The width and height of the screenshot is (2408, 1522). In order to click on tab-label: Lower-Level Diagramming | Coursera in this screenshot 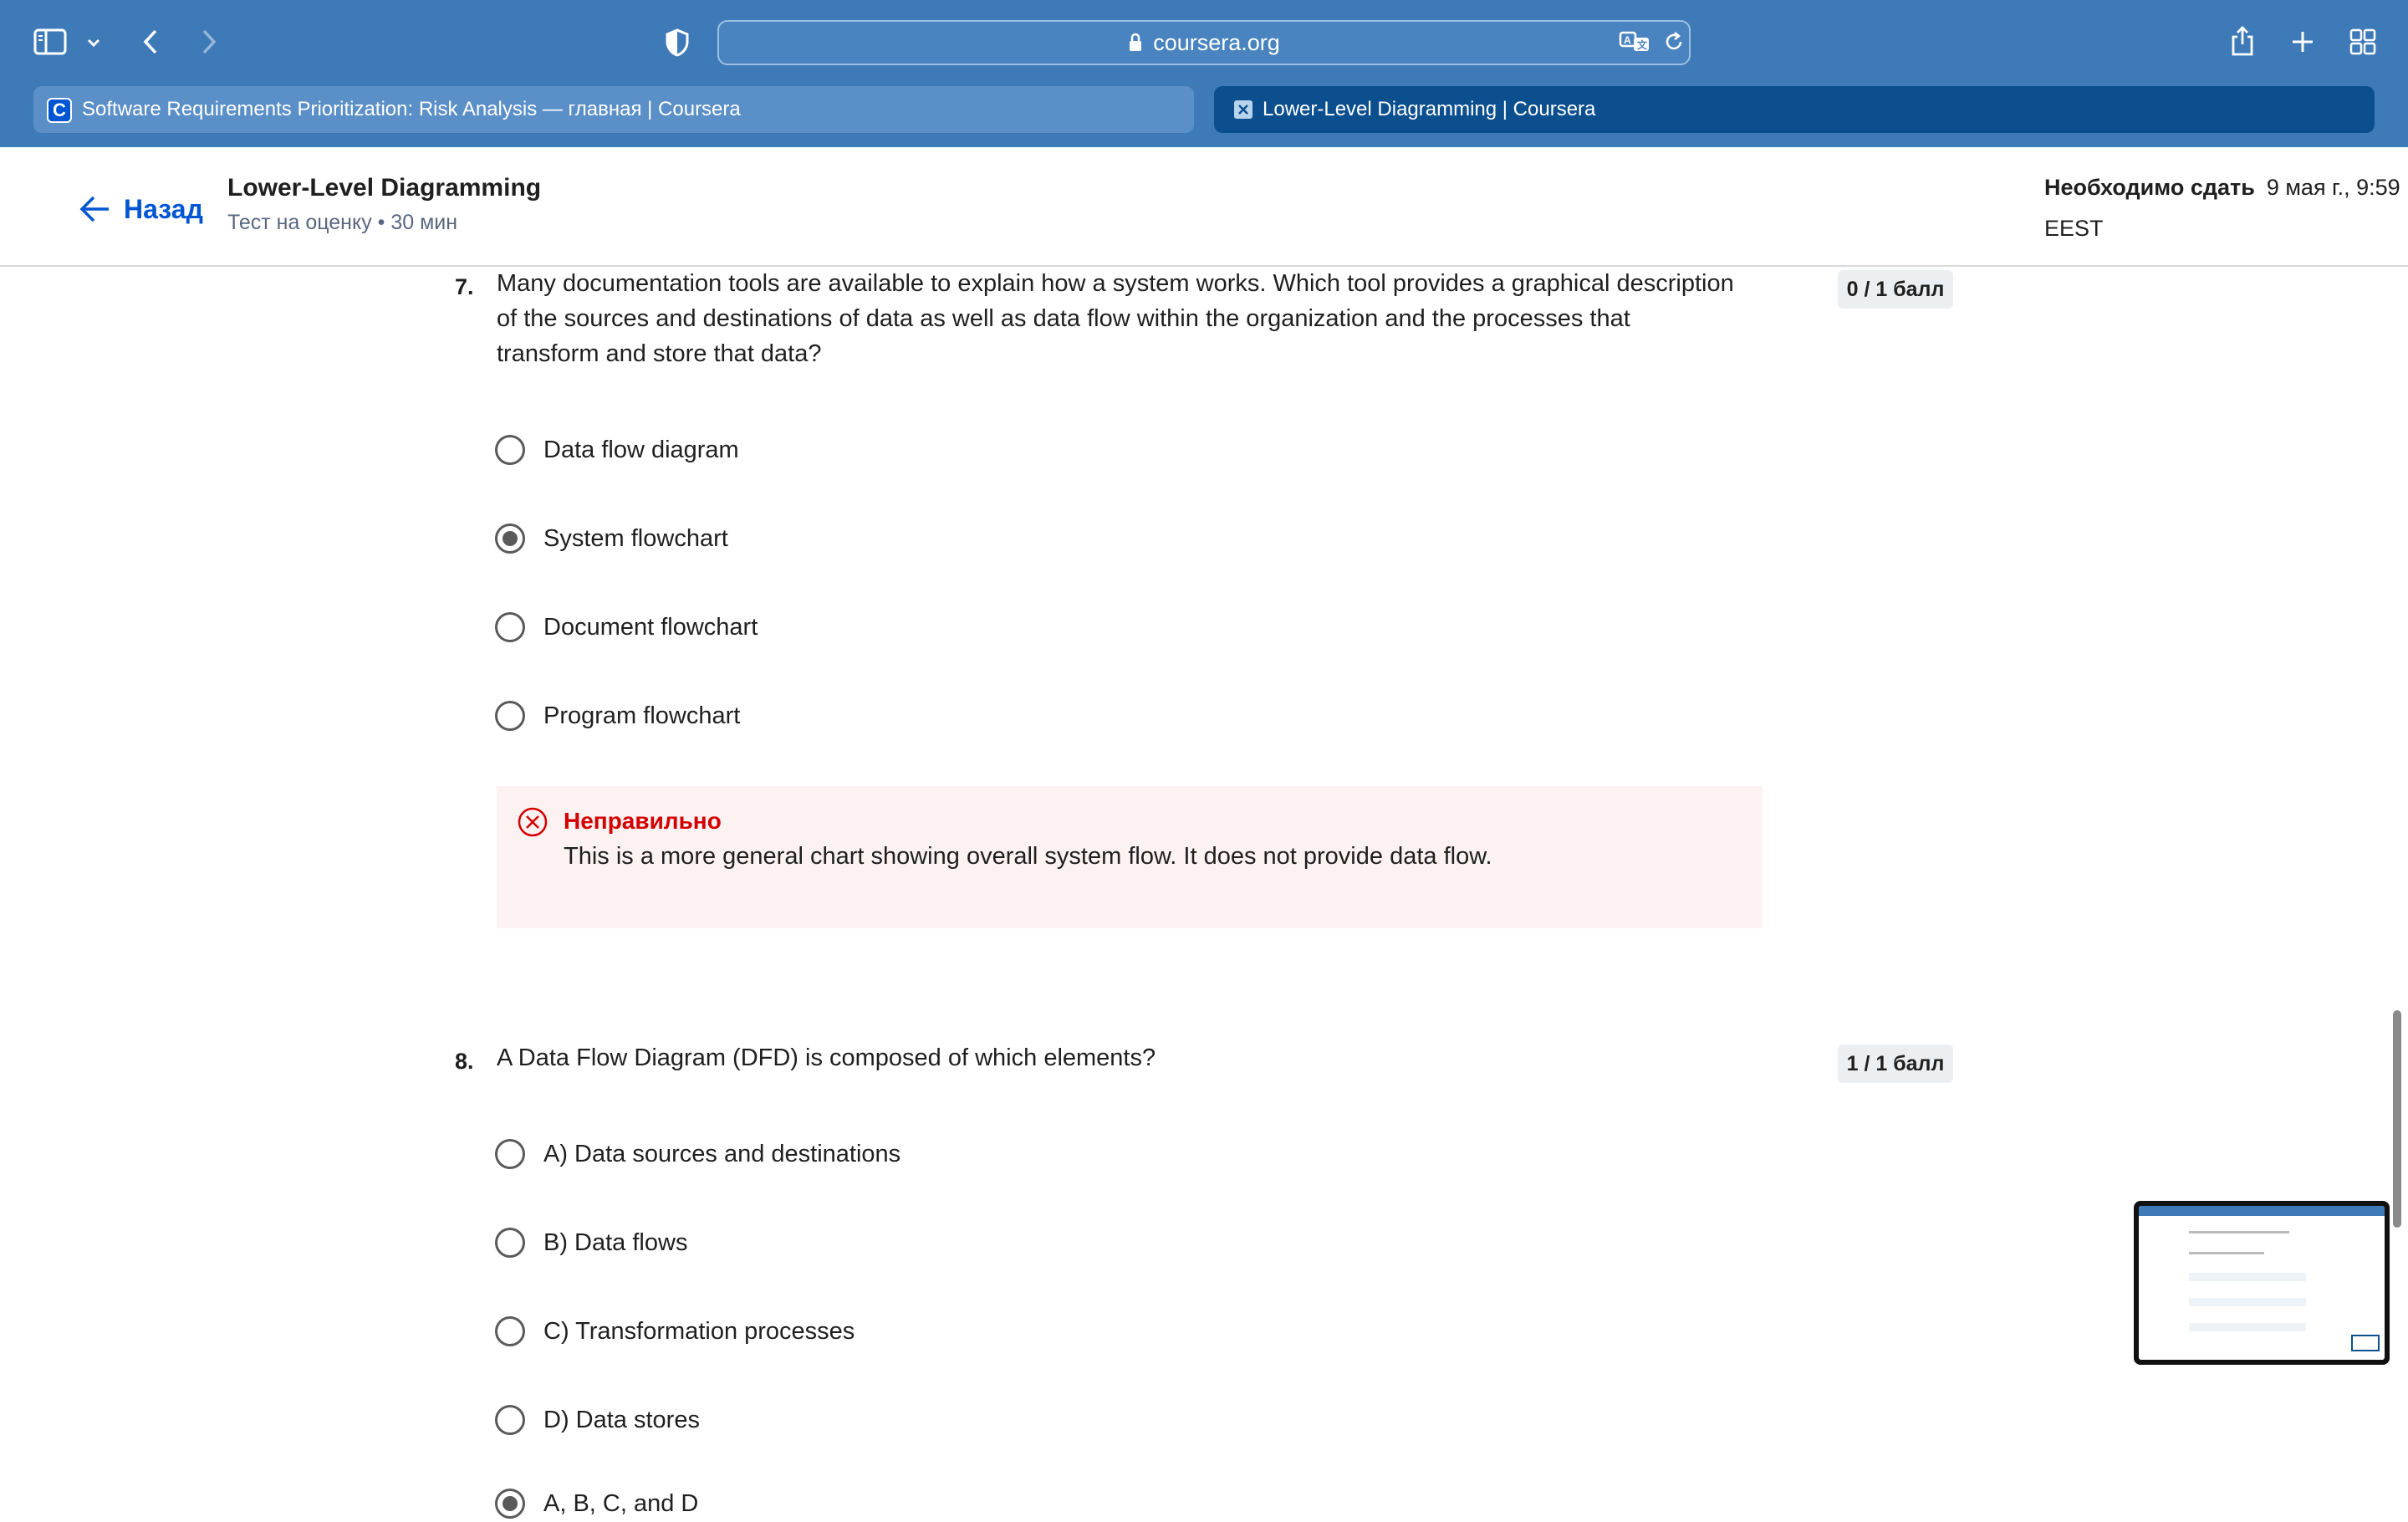, I will do `click(1429, 109)`.